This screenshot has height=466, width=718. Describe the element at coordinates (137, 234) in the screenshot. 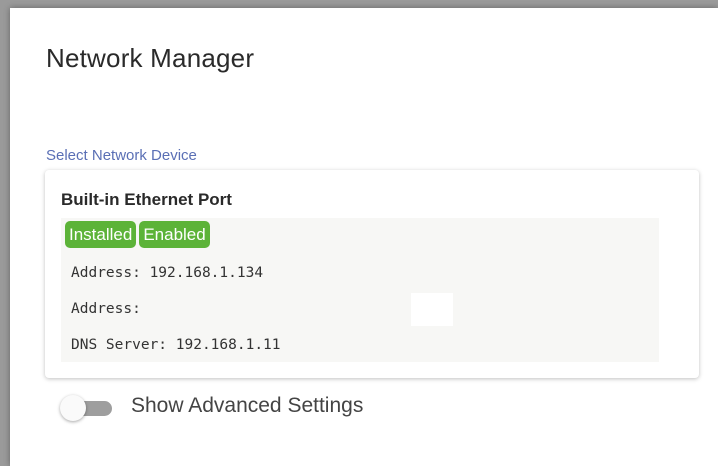

I see `status-badges: Installed Enabled` at that location.